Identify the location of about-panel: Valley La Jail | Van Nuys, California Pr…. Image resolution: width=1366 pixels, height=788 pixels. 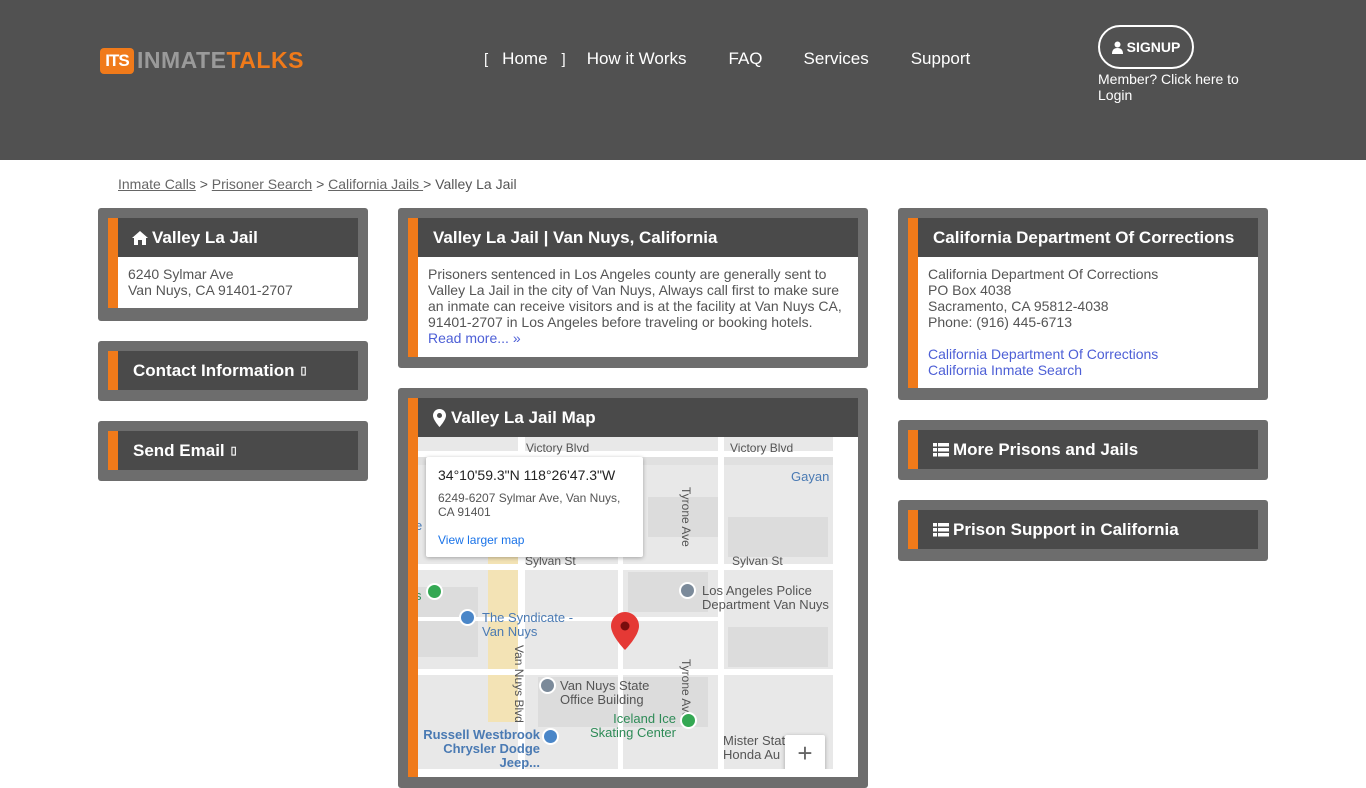
(633, 288).